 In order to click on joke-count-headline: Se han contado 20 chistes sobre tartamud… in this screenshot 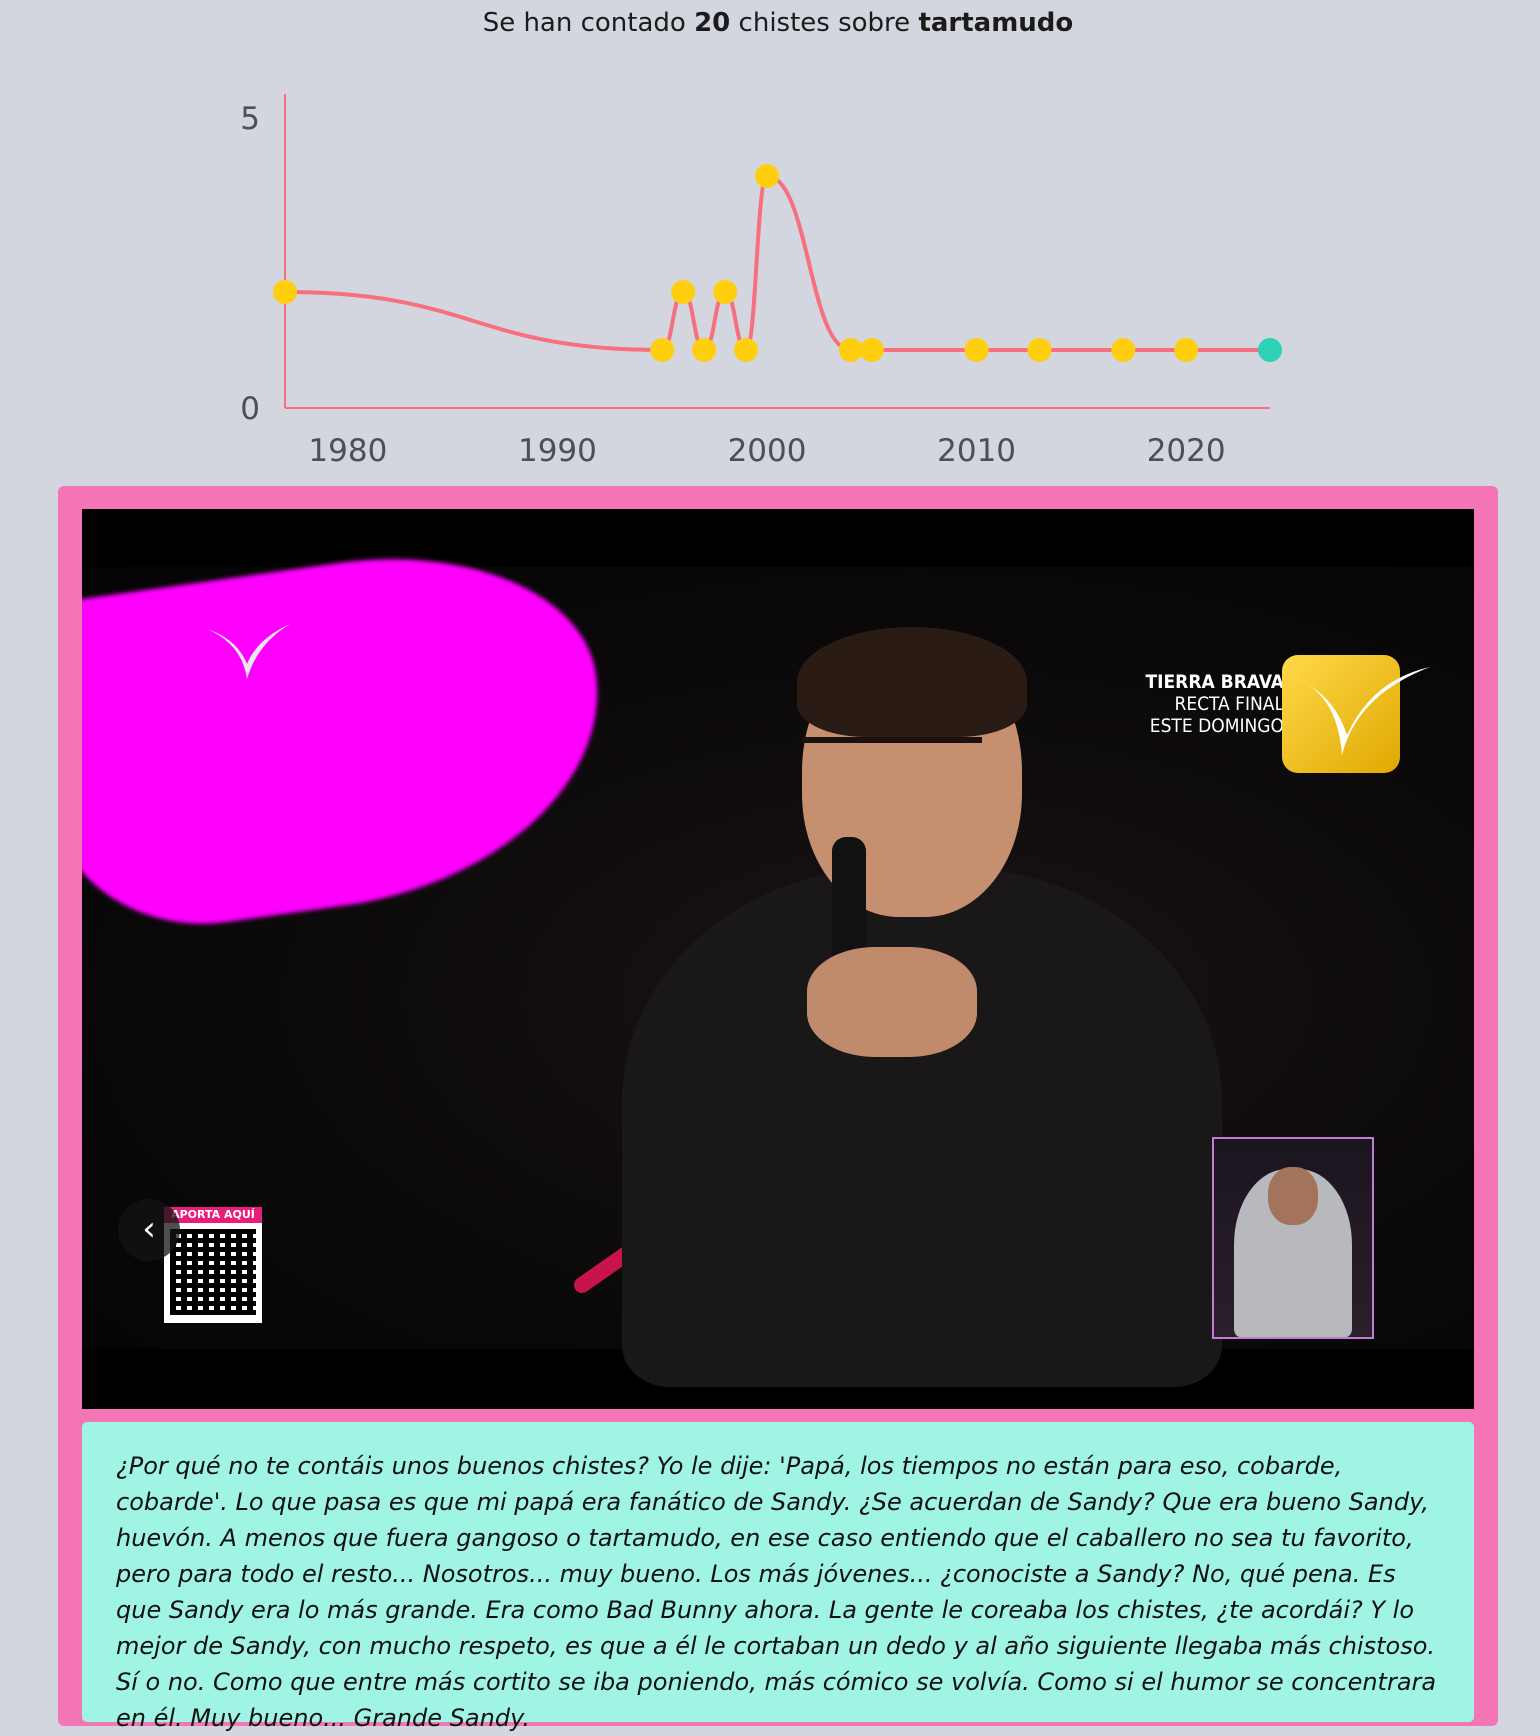, I will do `click(770, 23)`.